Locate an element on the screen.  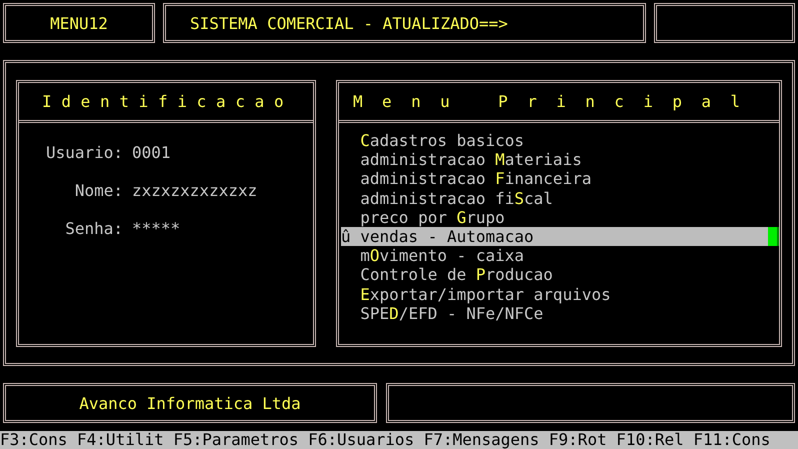
function-key-hint: F3:Cons is located at coordinates (34, 440).